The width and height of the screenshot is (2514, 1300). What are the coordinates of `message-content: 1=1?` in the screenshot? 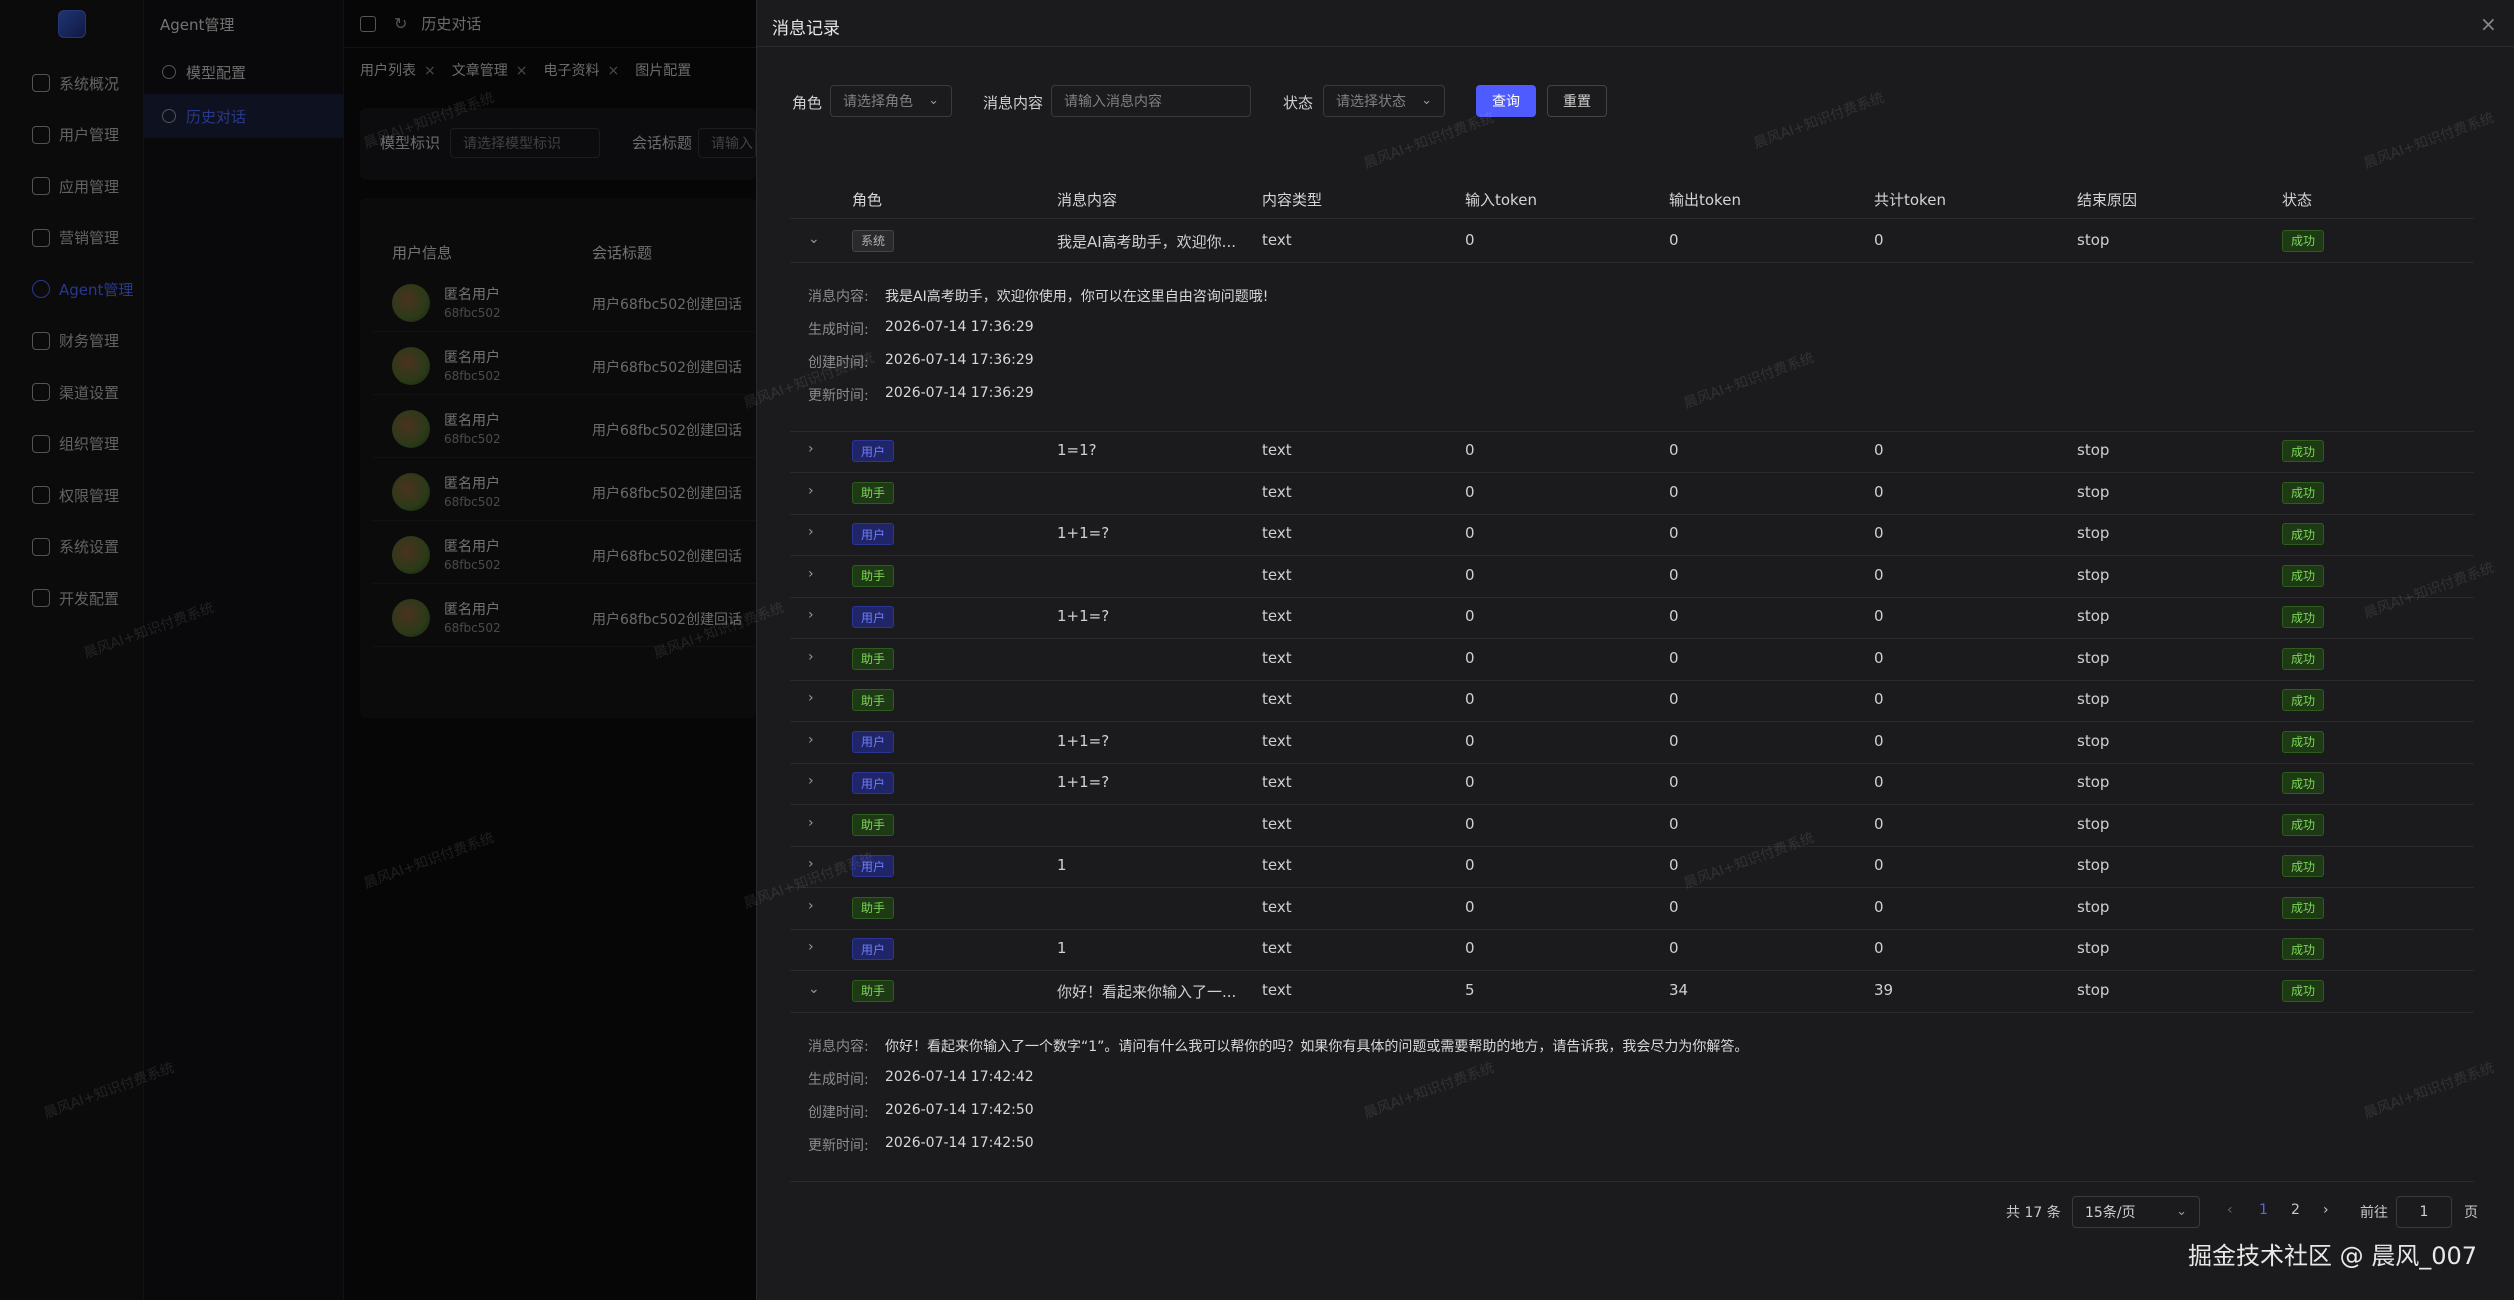 It's located at (1077, 450).